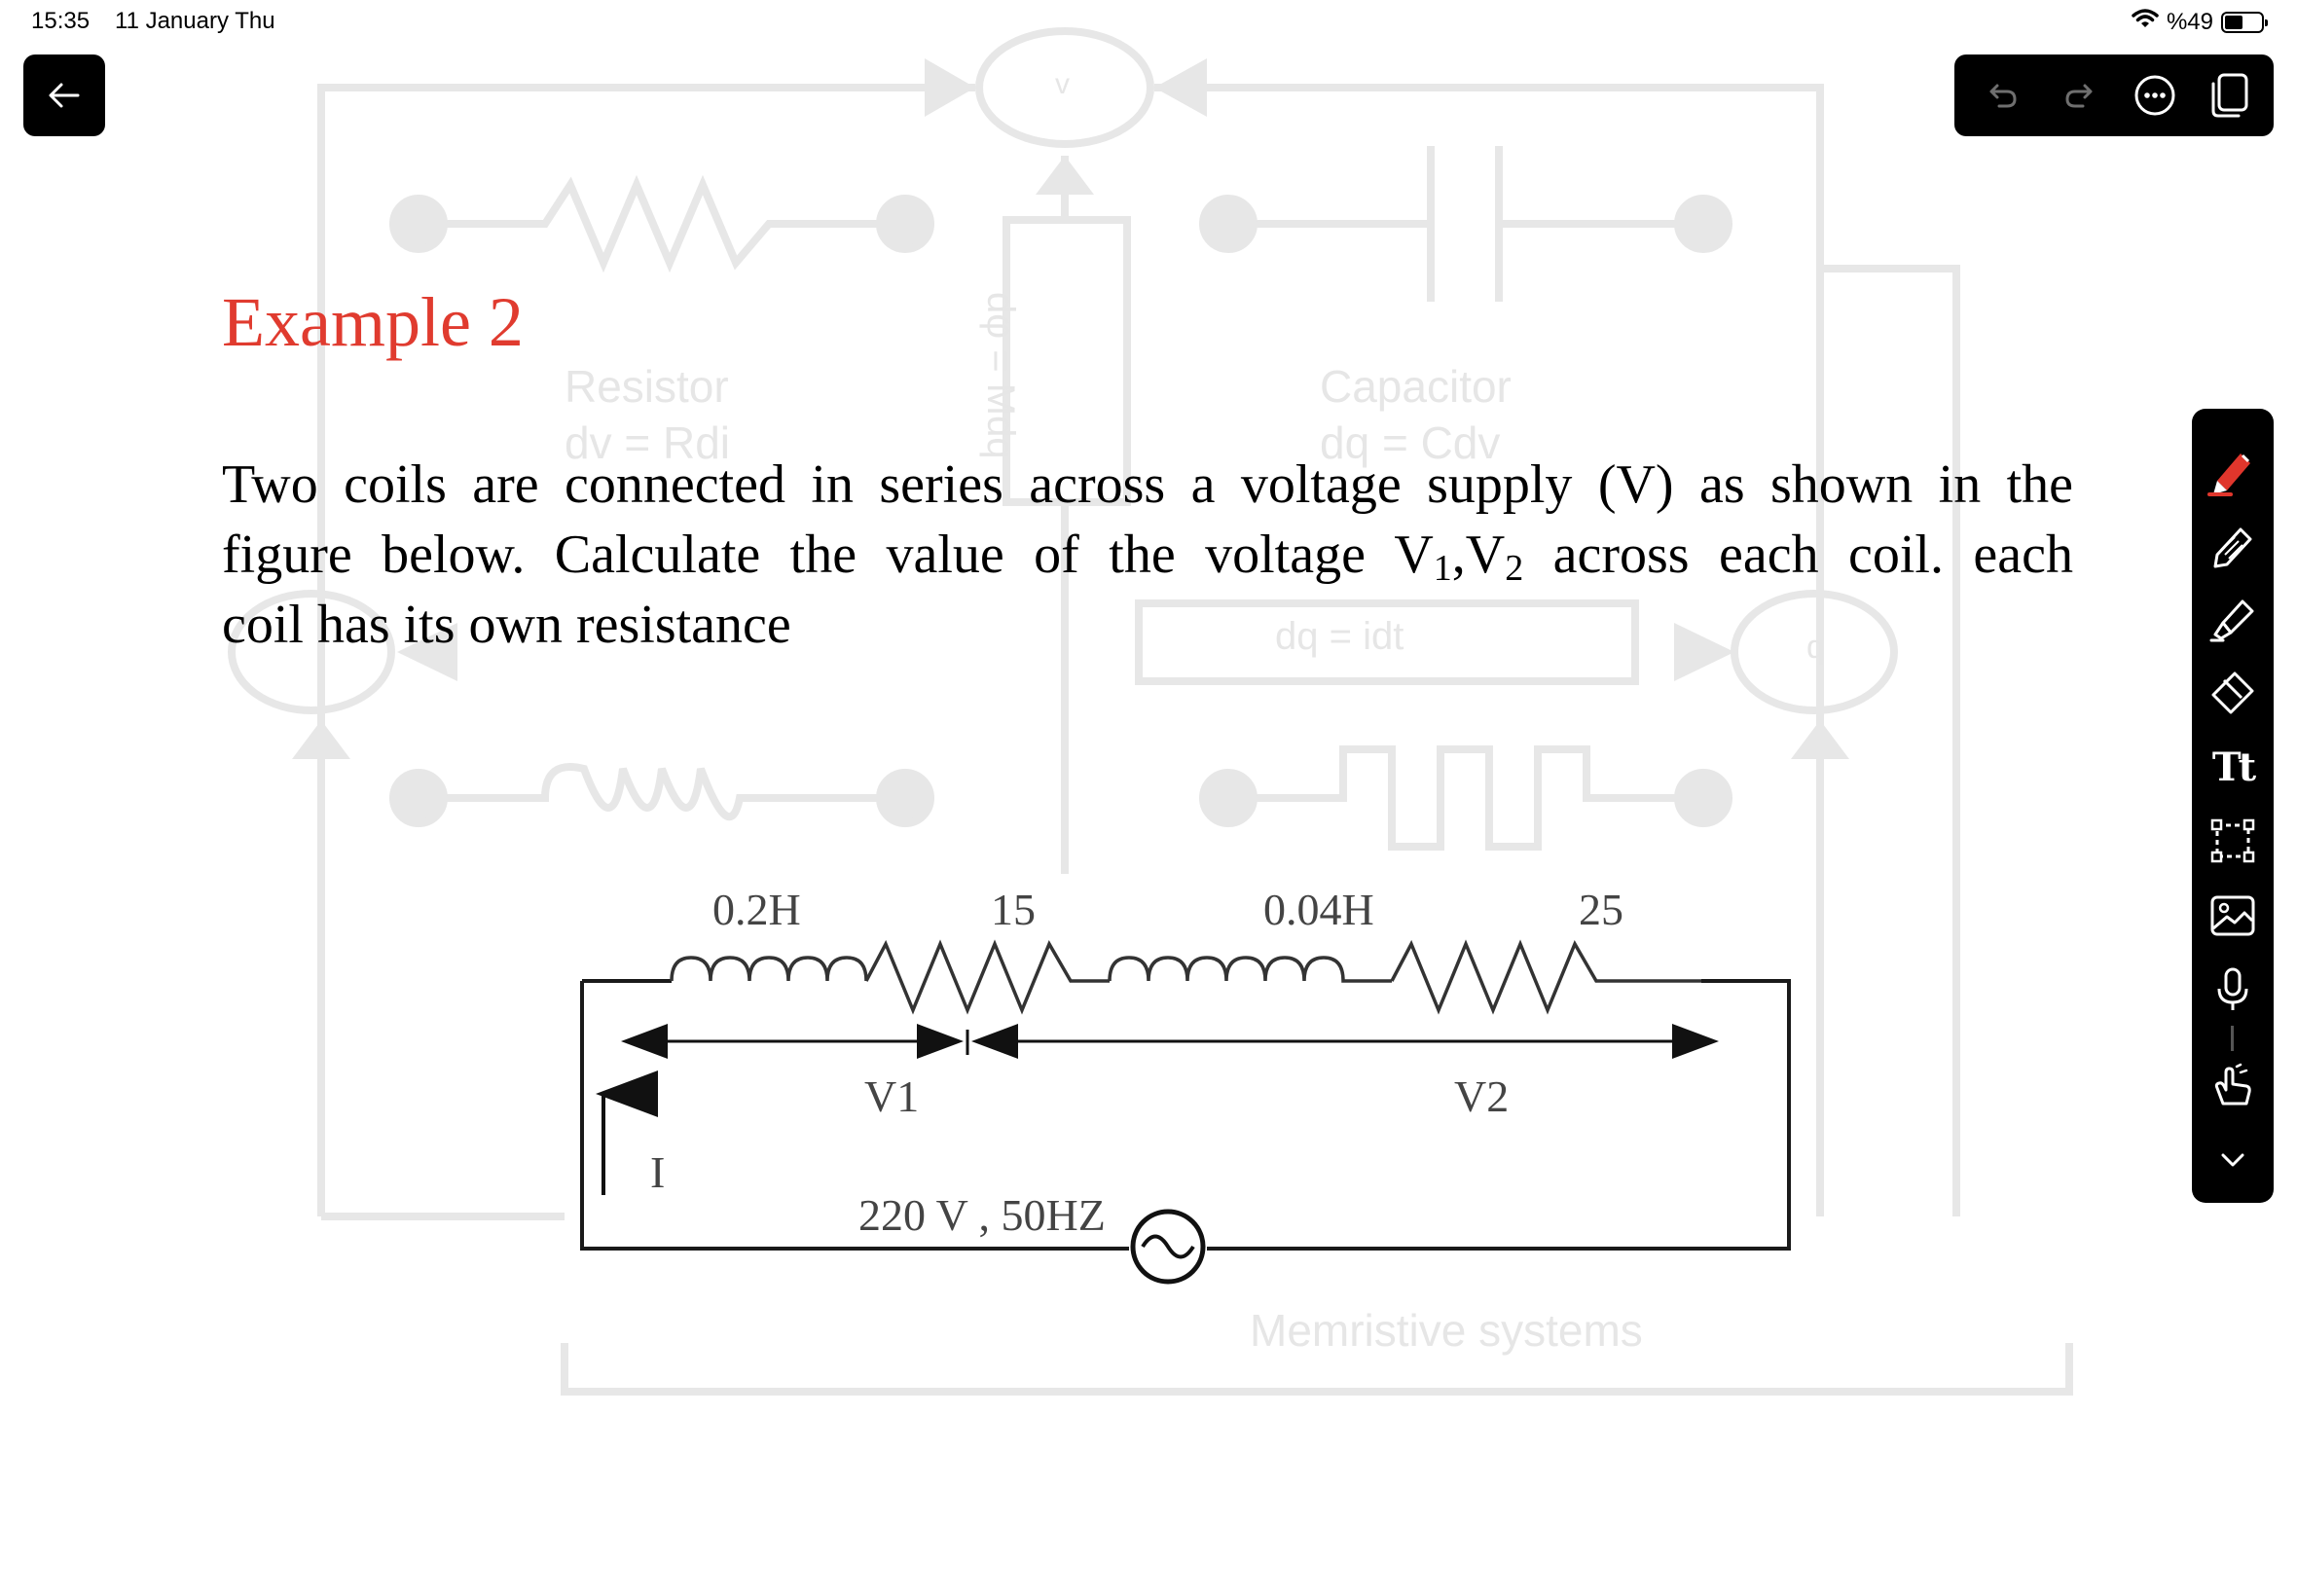  I want to click on highlighter-tool, so click(2233, 619).